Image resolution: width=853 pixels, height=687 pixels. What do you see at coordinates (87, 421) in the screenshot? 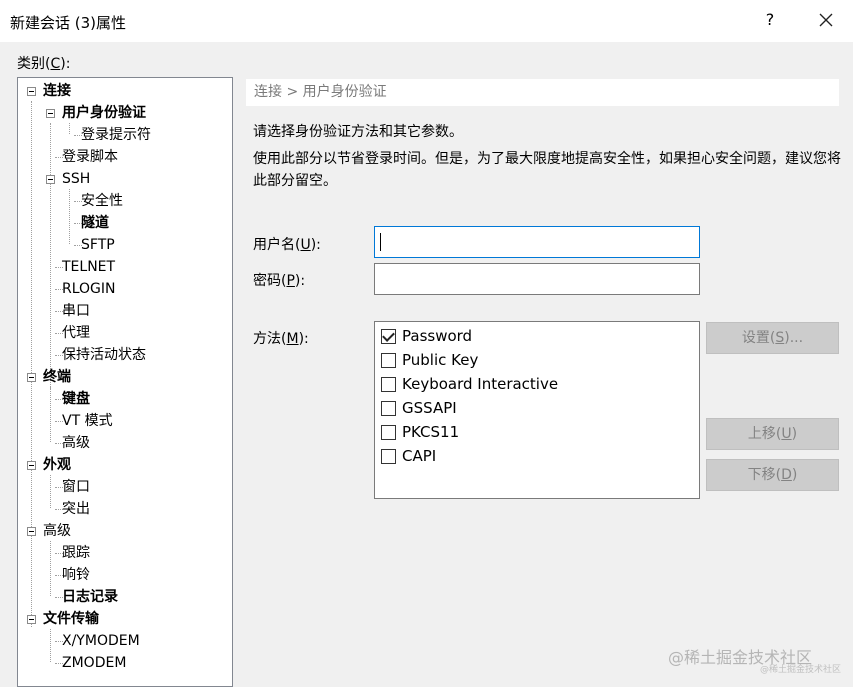
I see `tree-item-vt-mode: VT 模式` at bounding box center [87, 421].